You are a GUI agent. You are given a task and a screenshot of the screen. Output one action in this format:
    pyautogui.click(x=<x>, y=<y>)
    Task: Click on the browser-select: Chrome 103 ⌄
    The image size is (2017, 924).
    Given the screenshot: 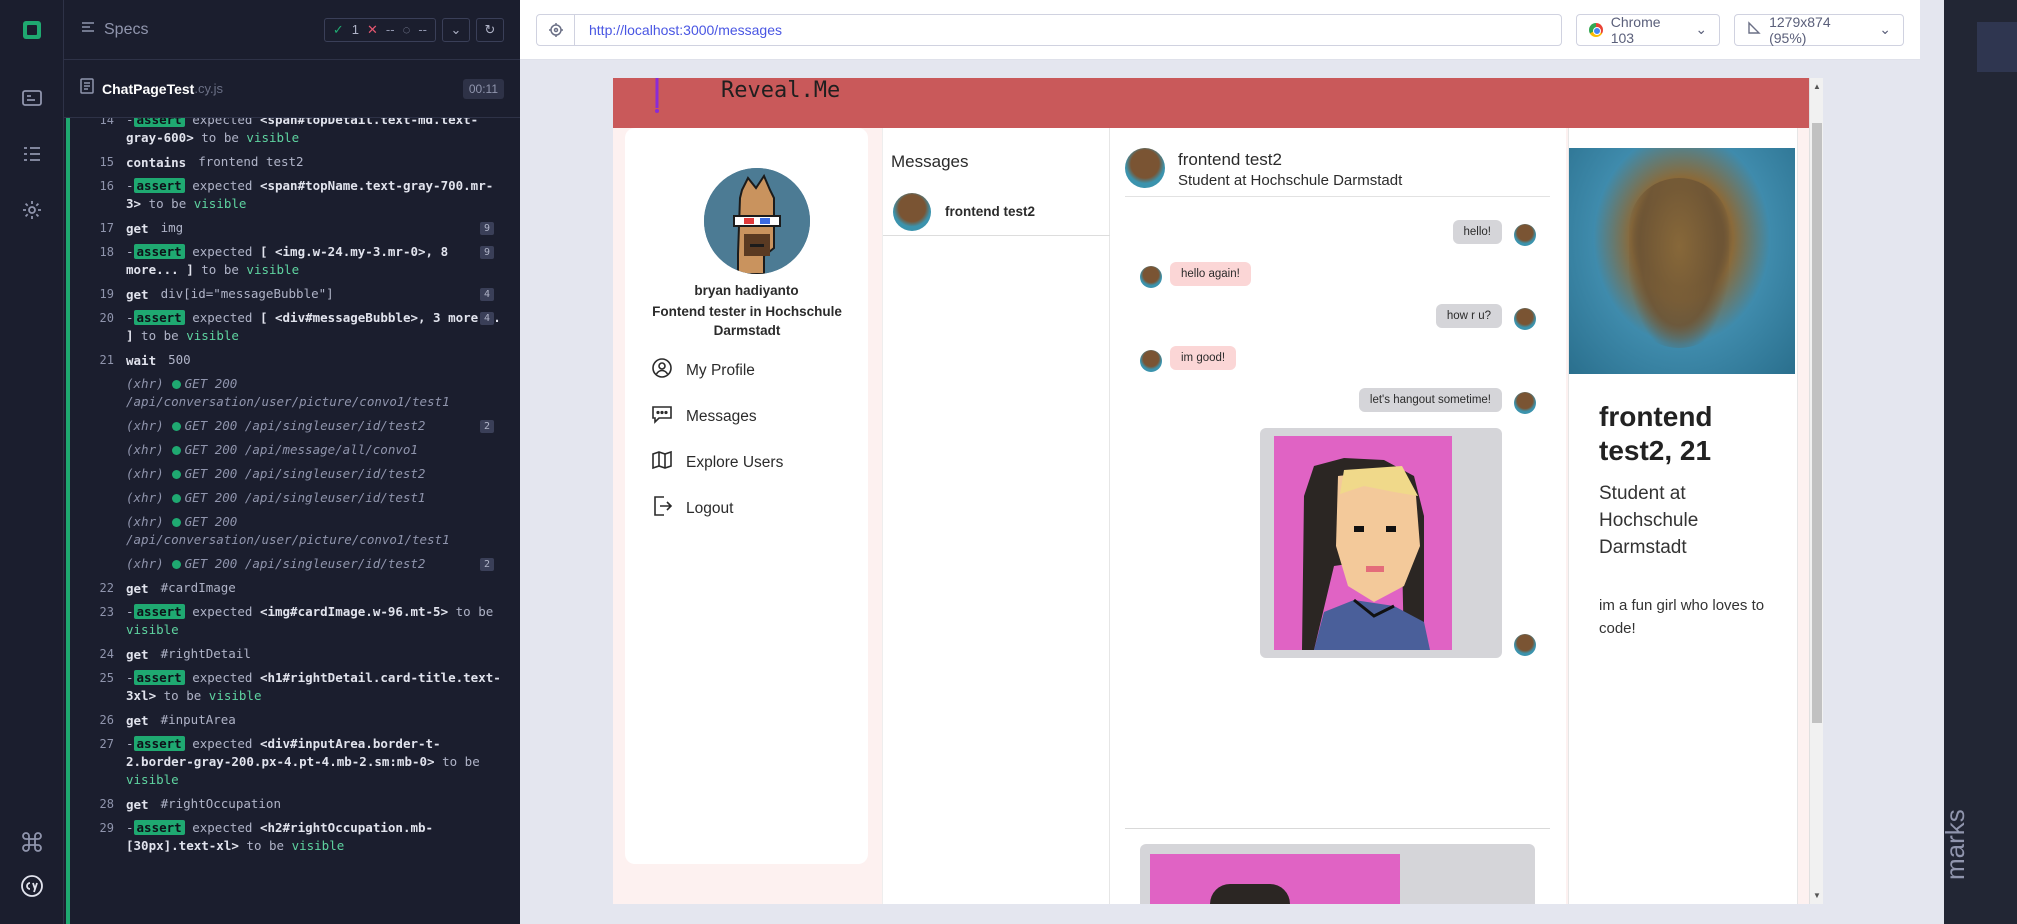 What is the action you would take?
    pyautogui.click(x=1648, y=29)
    